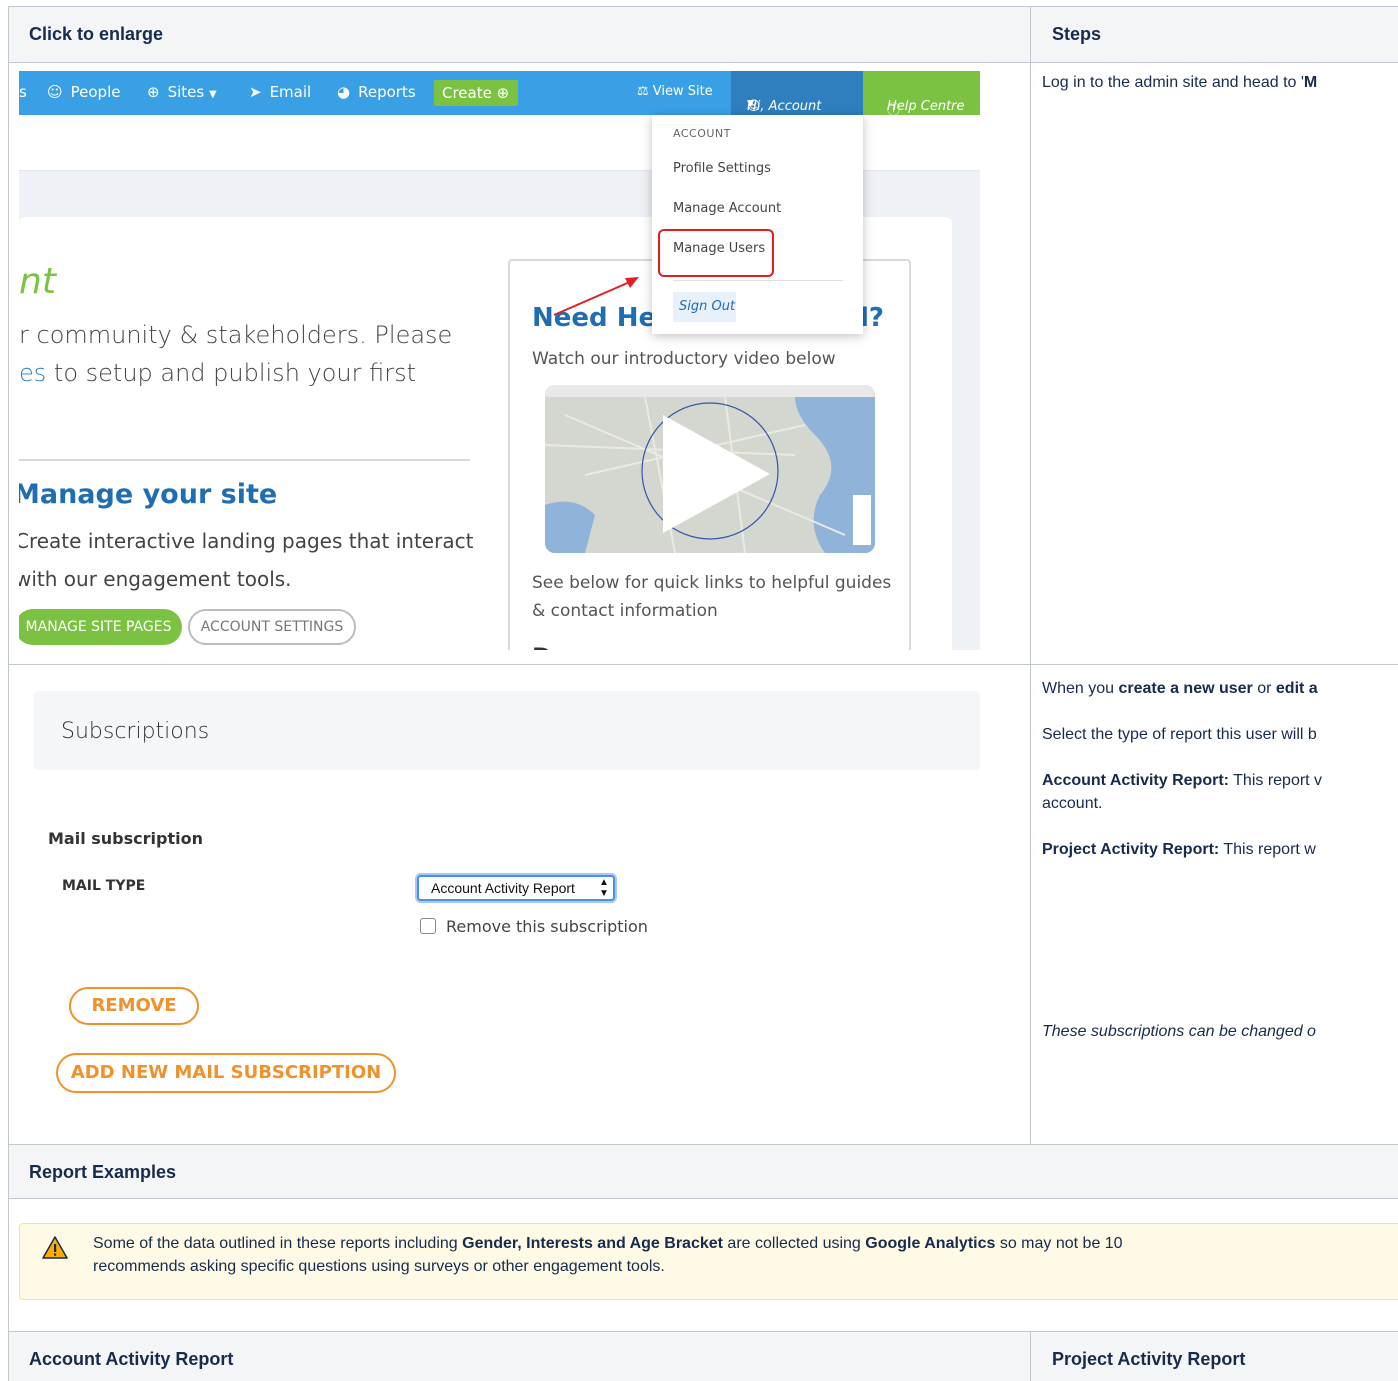 Image resolution: width=1398 pixels, height=1381 pixels. I want to click on table-header-row, so click(703, 34).